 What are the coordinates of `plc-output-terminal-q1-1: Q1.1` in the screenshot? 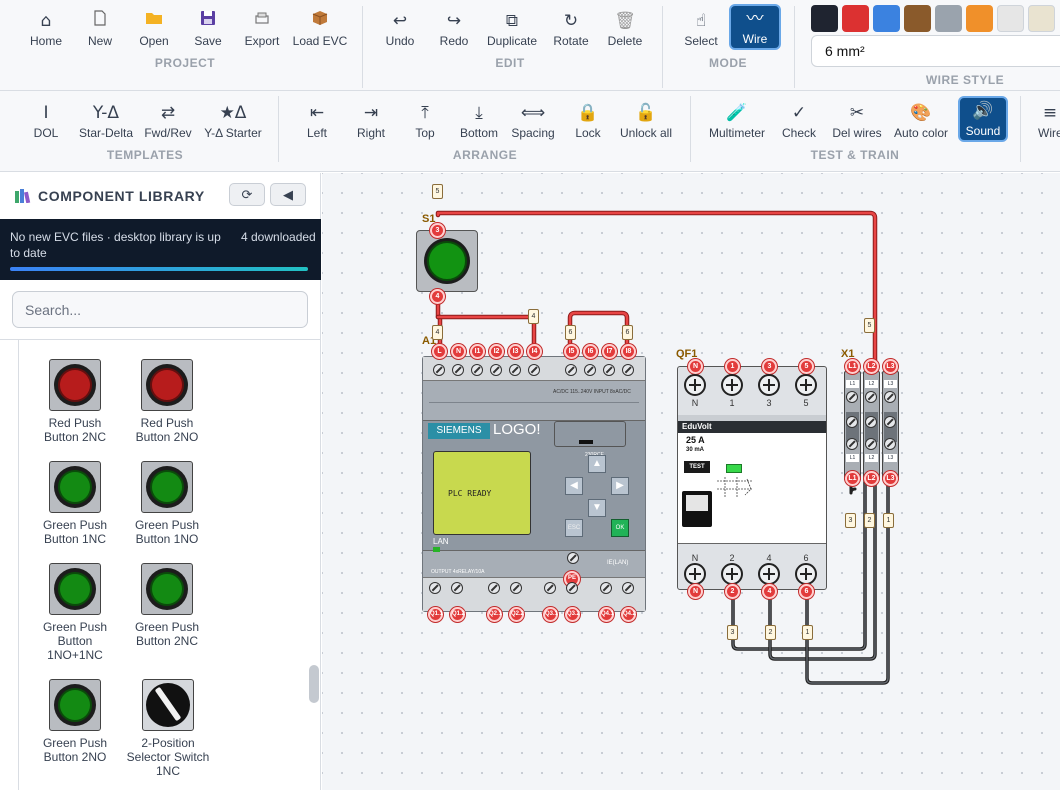 It's located at (435, 614).